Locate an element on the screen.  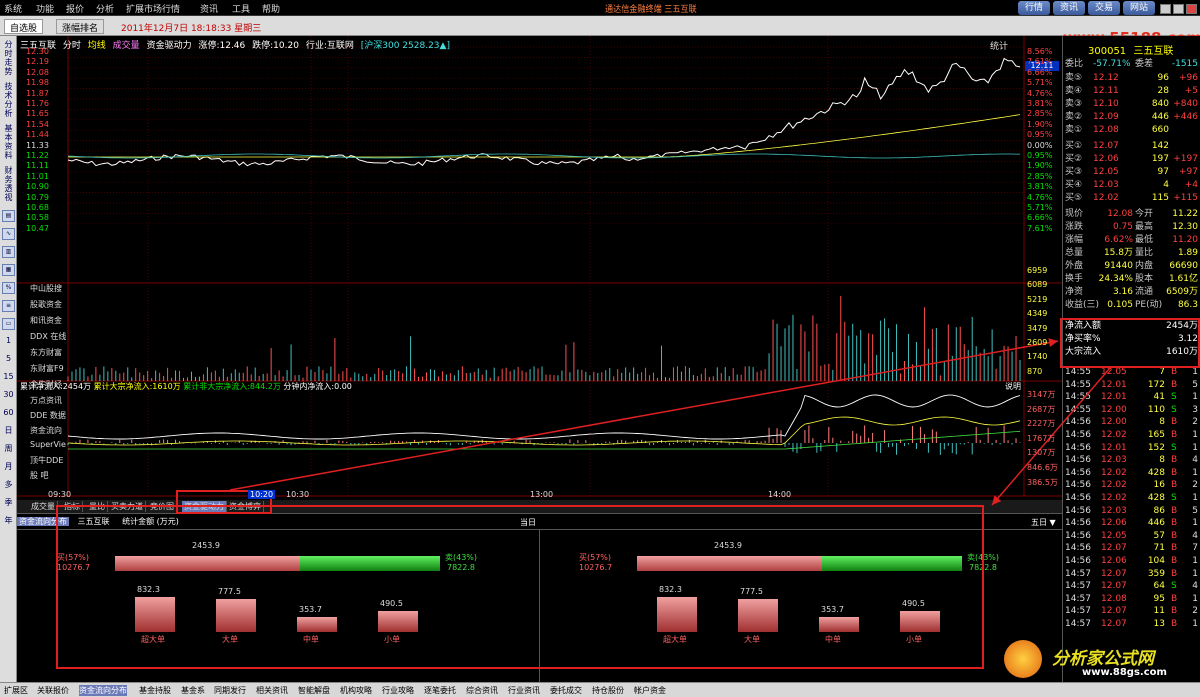
tick-volume: 359 is located at coordinates (1156, 573).